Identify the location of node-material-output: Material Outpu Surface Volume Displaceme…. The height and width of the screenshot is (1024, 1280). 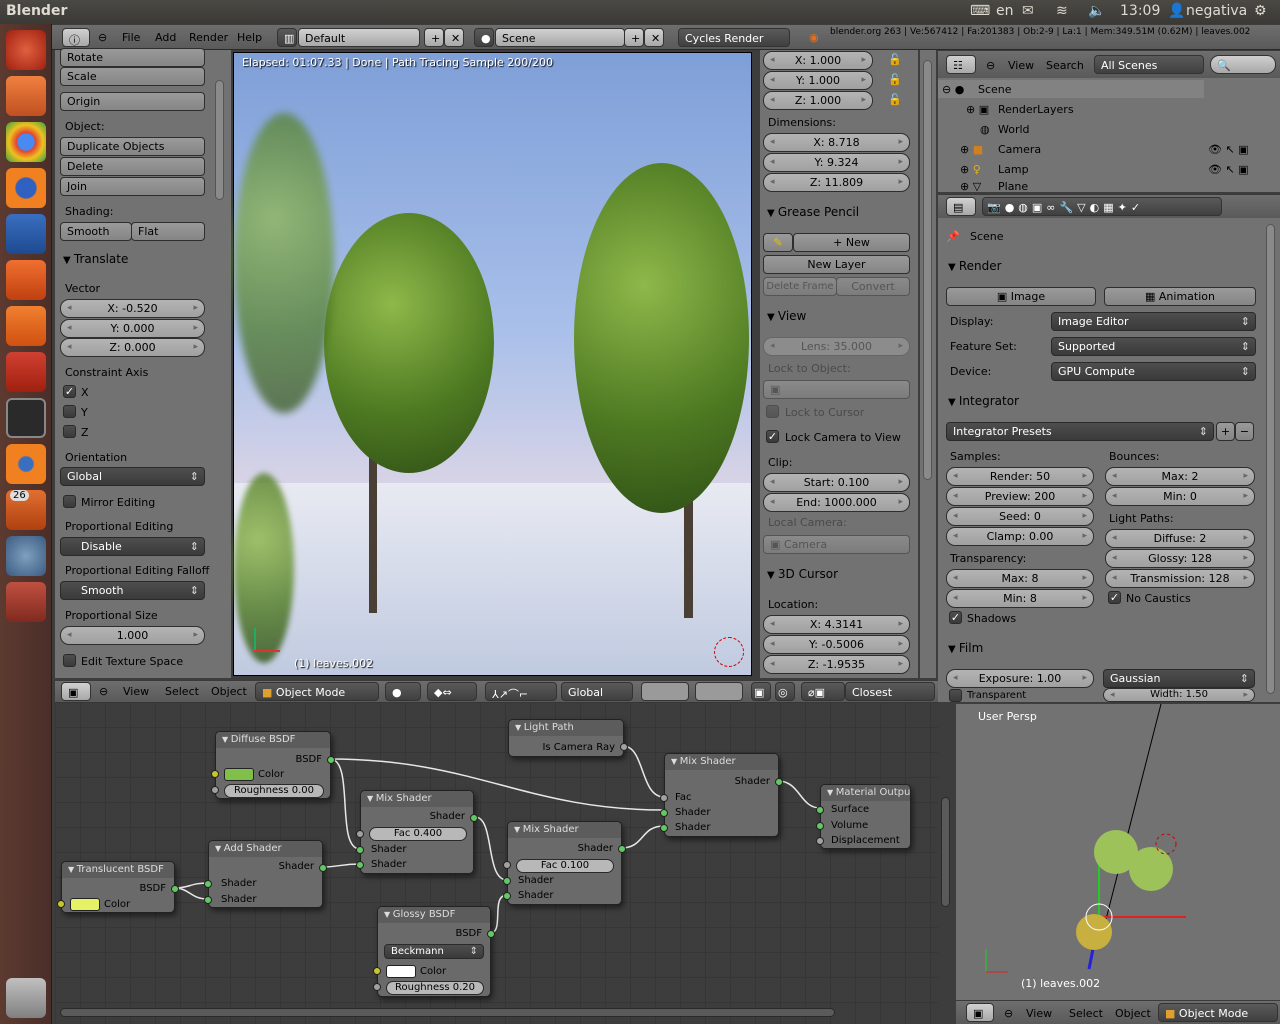
(863, 816).